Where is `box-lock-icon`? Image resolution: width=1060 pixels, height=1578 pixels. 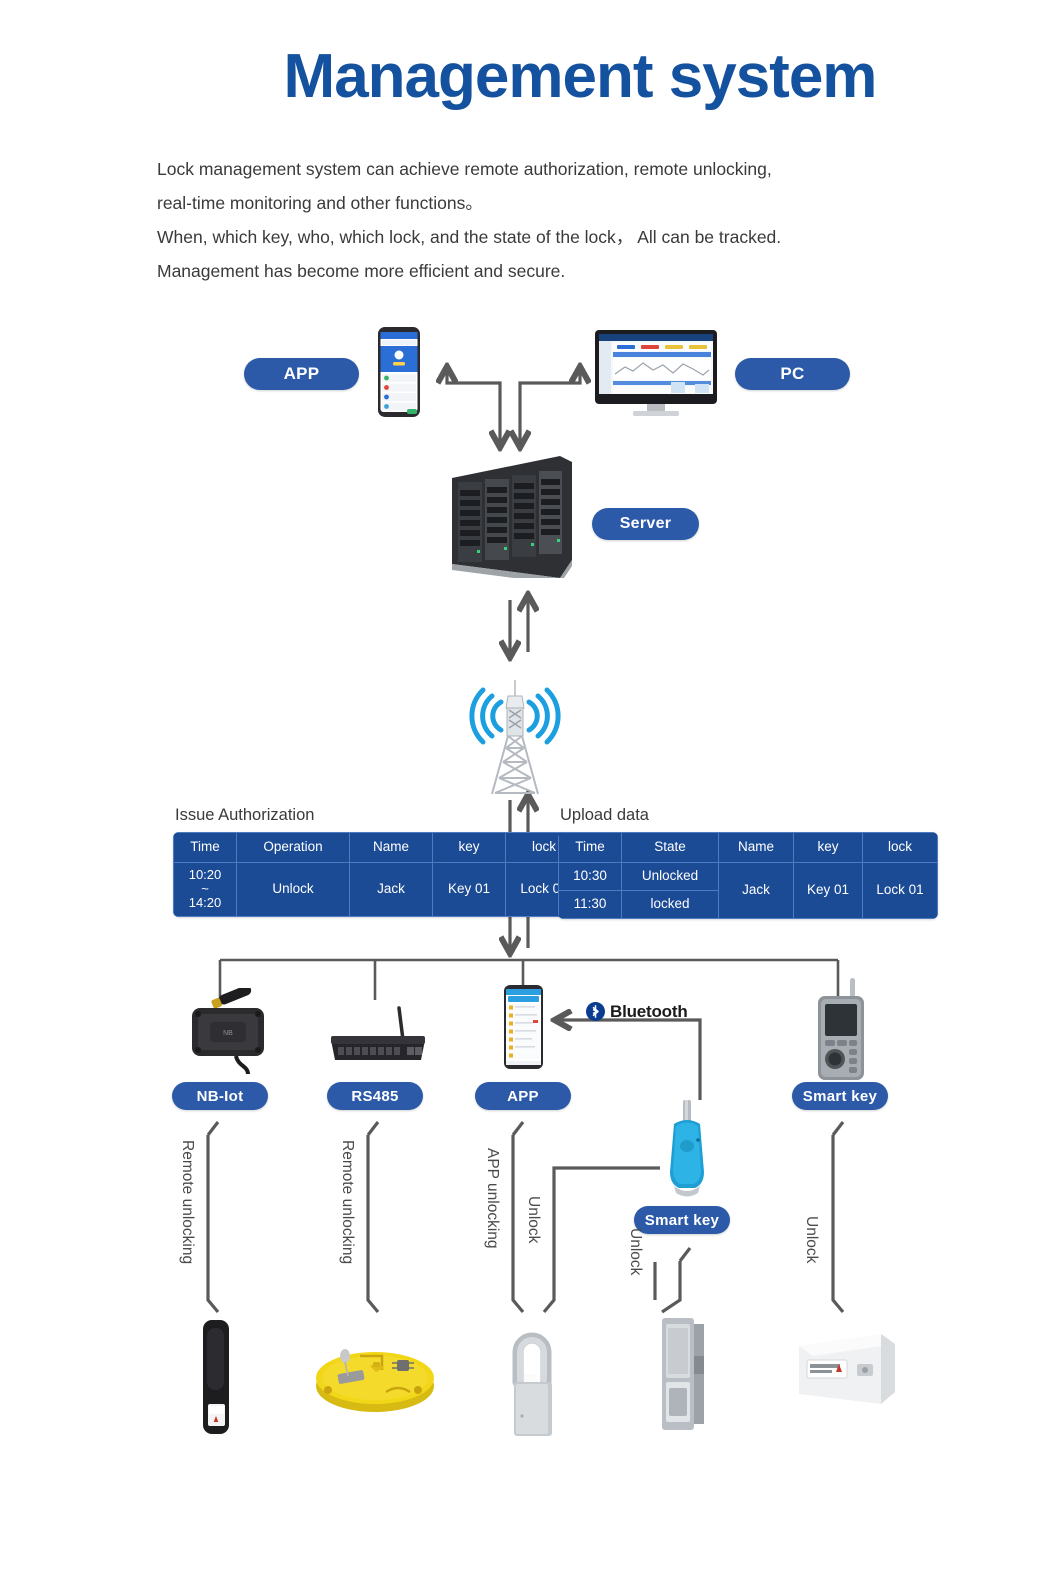 box-lock-icon is located at coordinates (847, 1371).